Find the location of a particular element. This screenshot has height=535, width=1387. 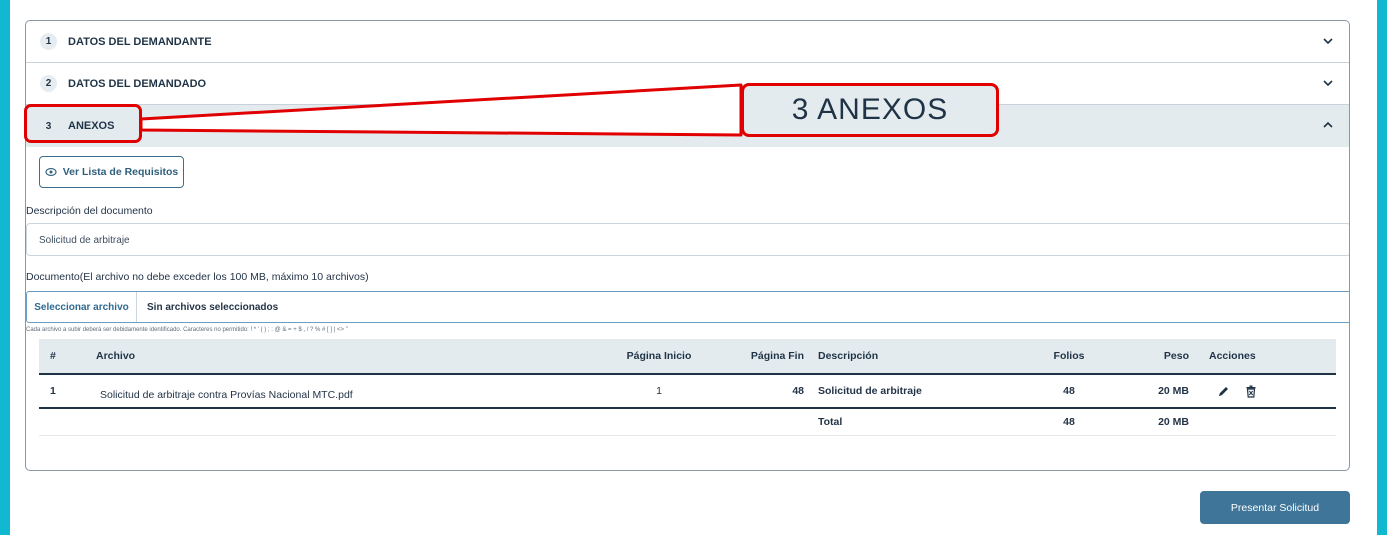

section-header-demandado: 2 DATOS DEL DEMANDADO is located at coordinates (687, 84).